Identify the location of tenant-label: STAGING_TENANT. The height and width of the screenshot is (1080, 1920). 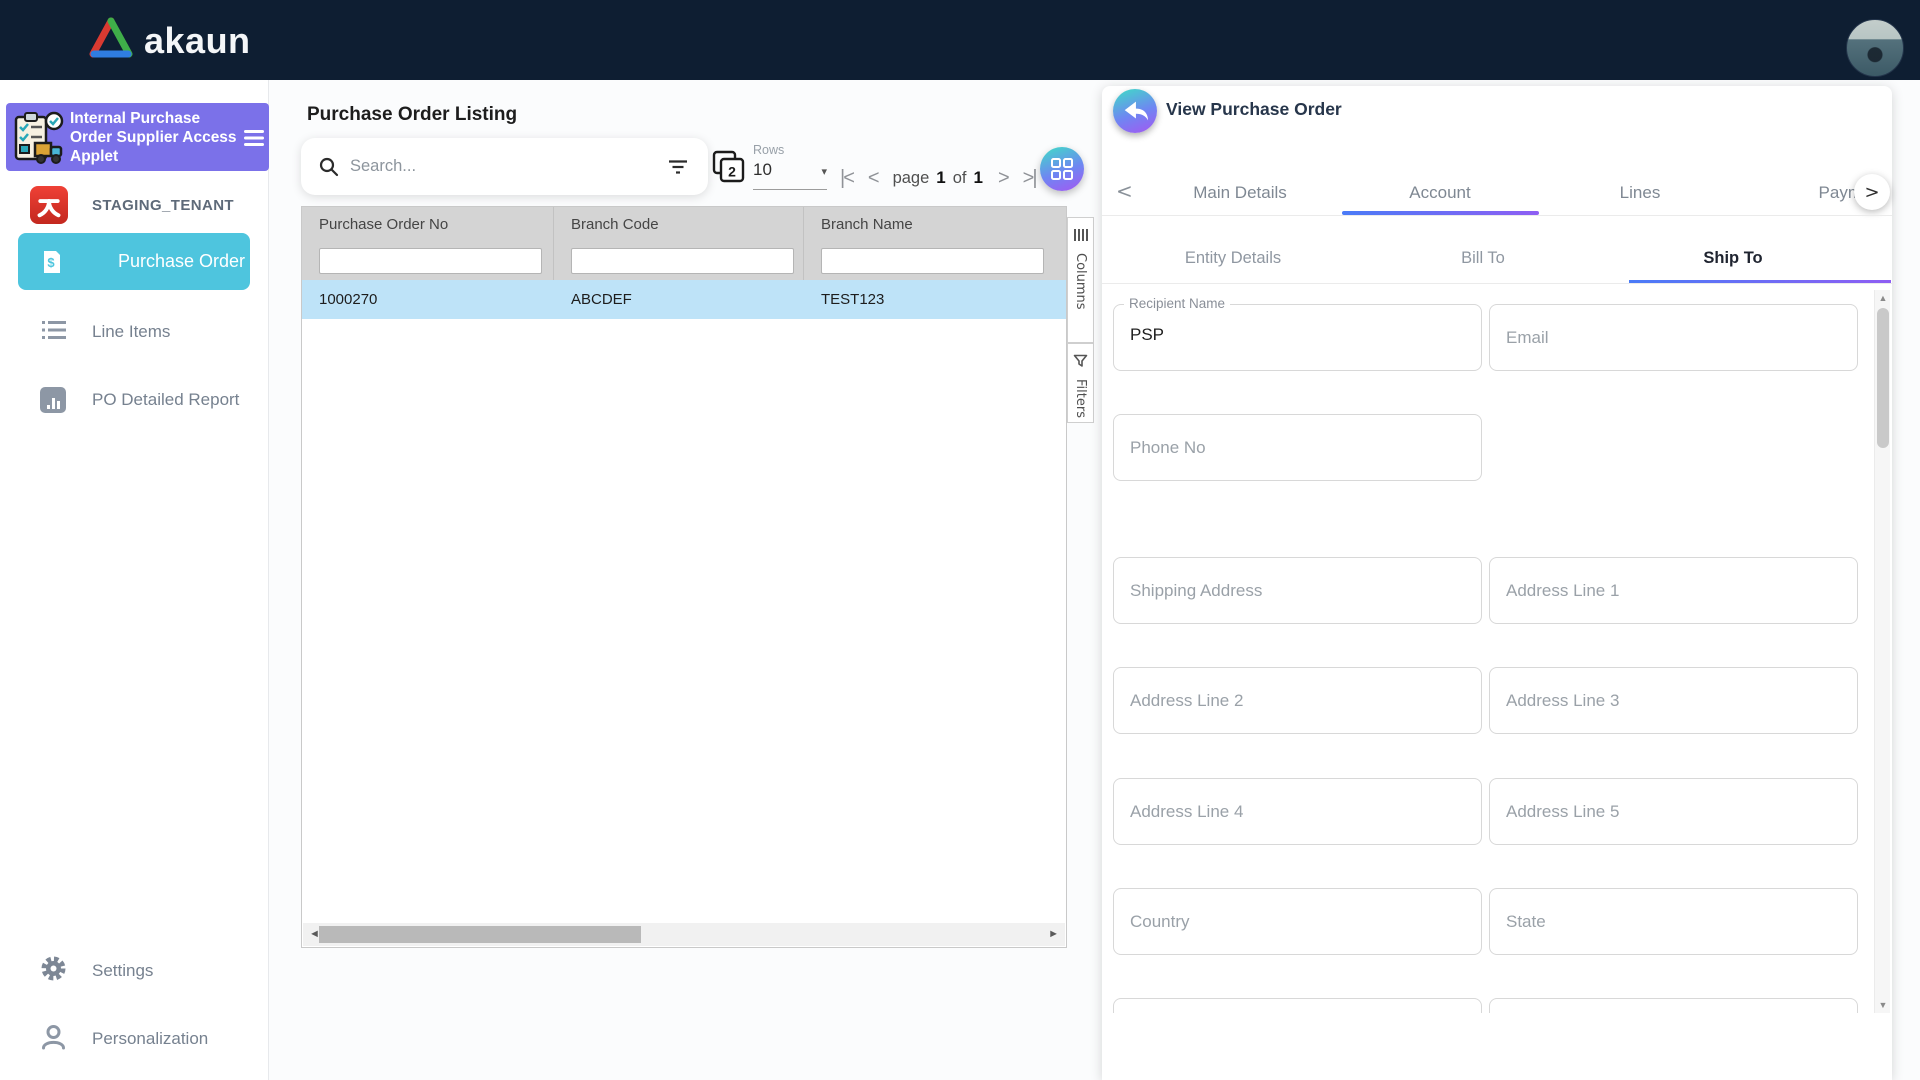
(163, 205).